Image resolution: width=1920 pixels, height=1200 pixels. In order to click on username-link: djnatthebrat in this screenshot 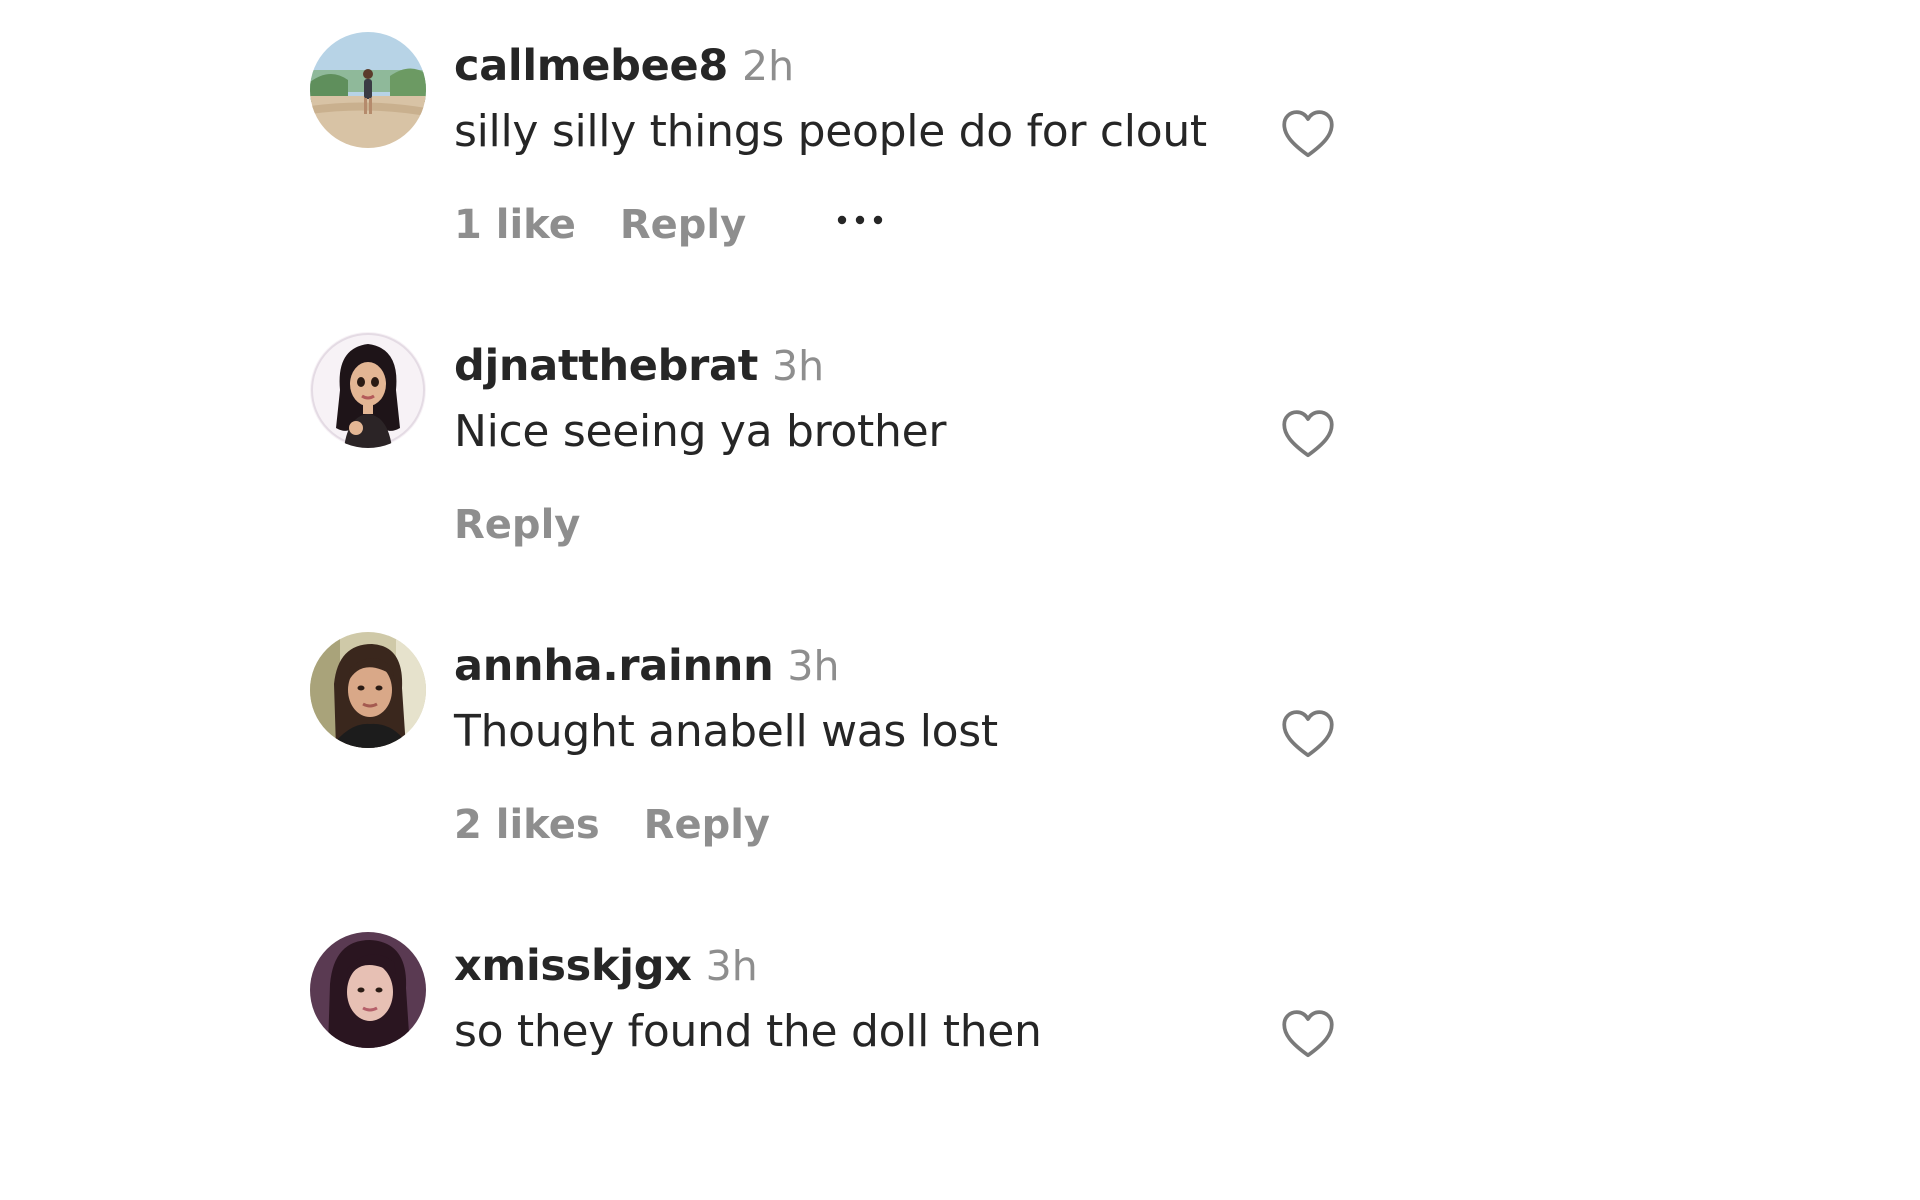, I will do `click(606, 366)`.